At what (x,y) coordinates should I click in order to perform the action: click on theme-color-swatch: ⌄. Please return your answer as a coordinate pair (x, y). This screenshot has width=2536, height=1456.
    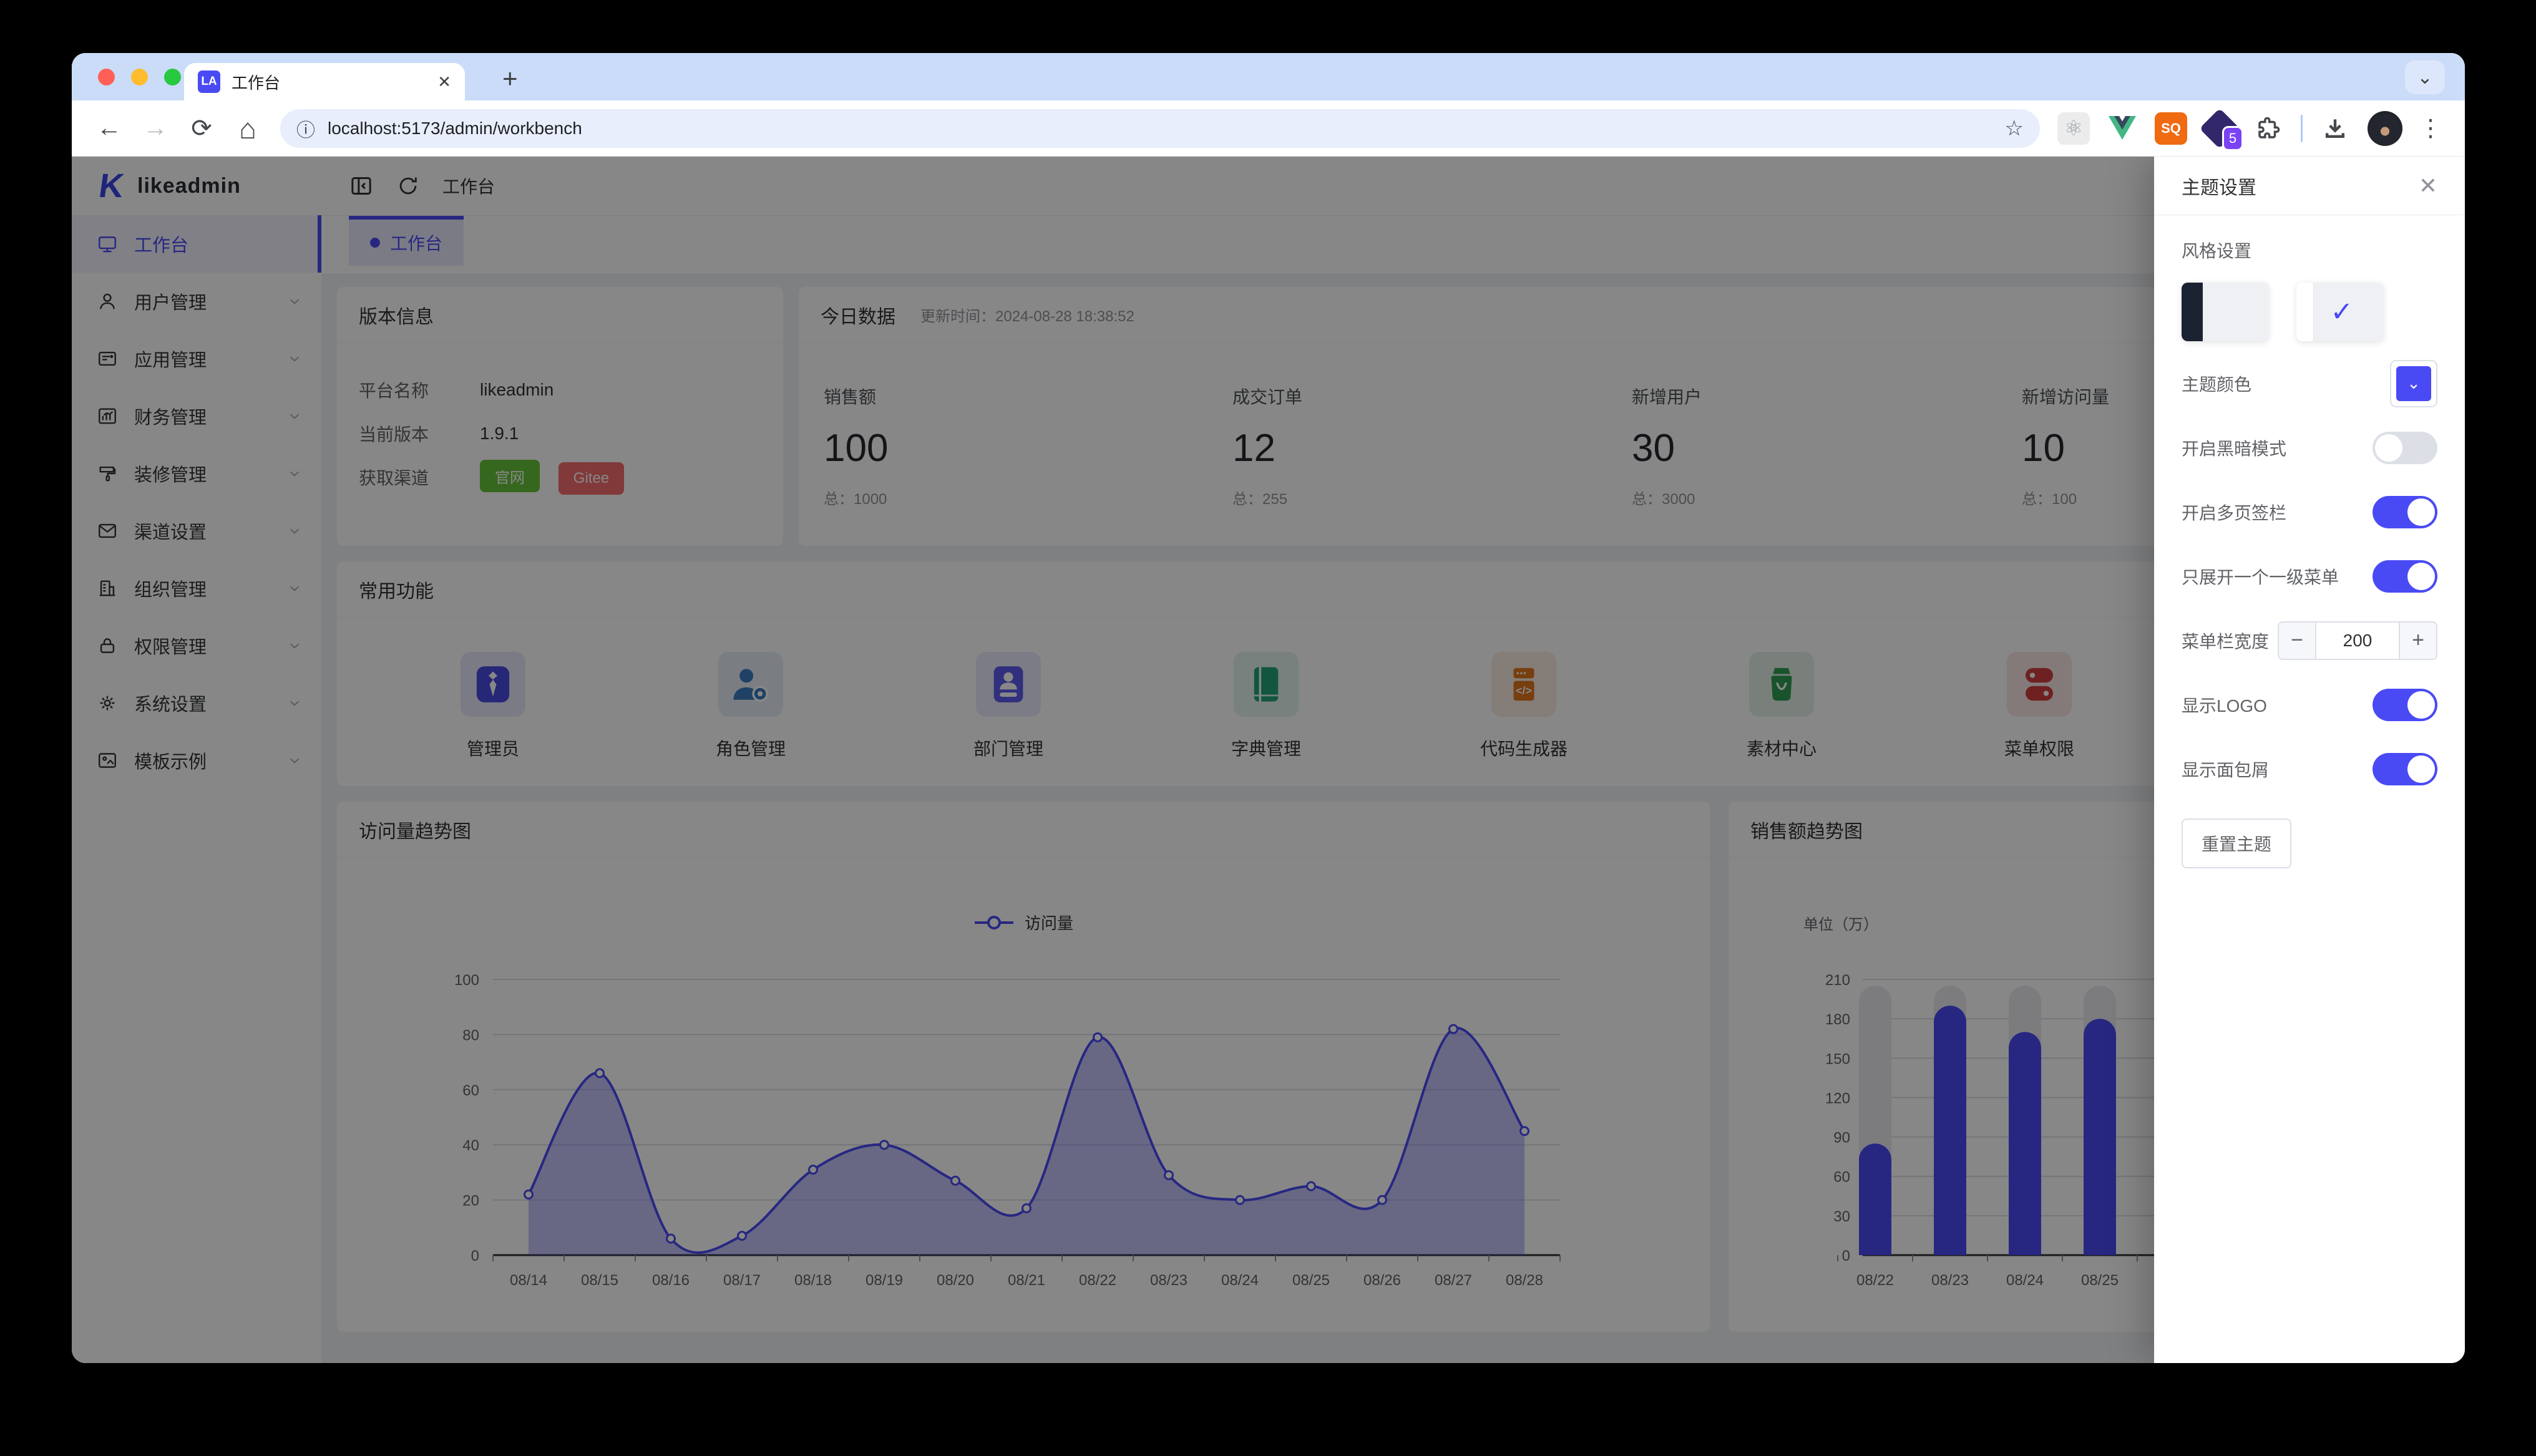
    Looking at the image, I should click on (2413, 383).